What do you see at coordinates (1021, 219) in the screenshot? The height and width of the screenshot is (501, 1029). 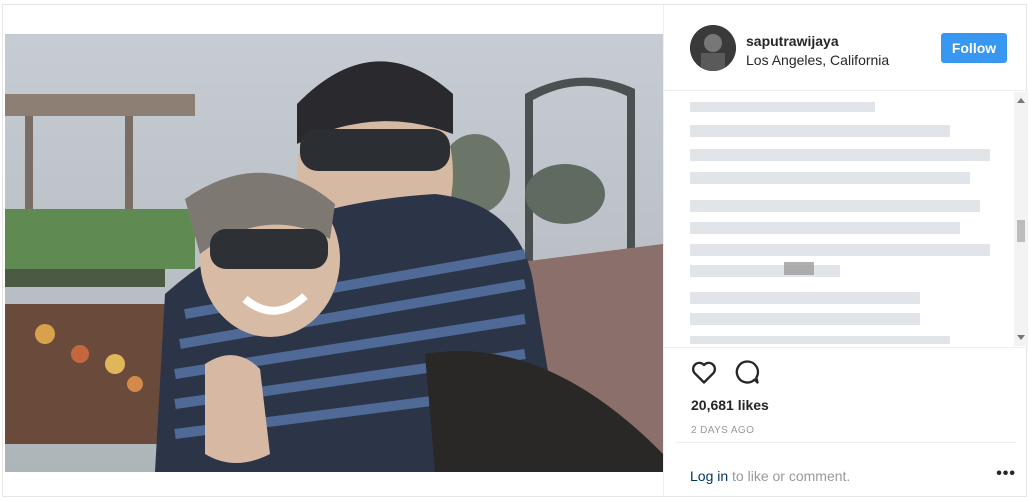 I see `caption-scrollbar` at bounding box center [1021, 219].